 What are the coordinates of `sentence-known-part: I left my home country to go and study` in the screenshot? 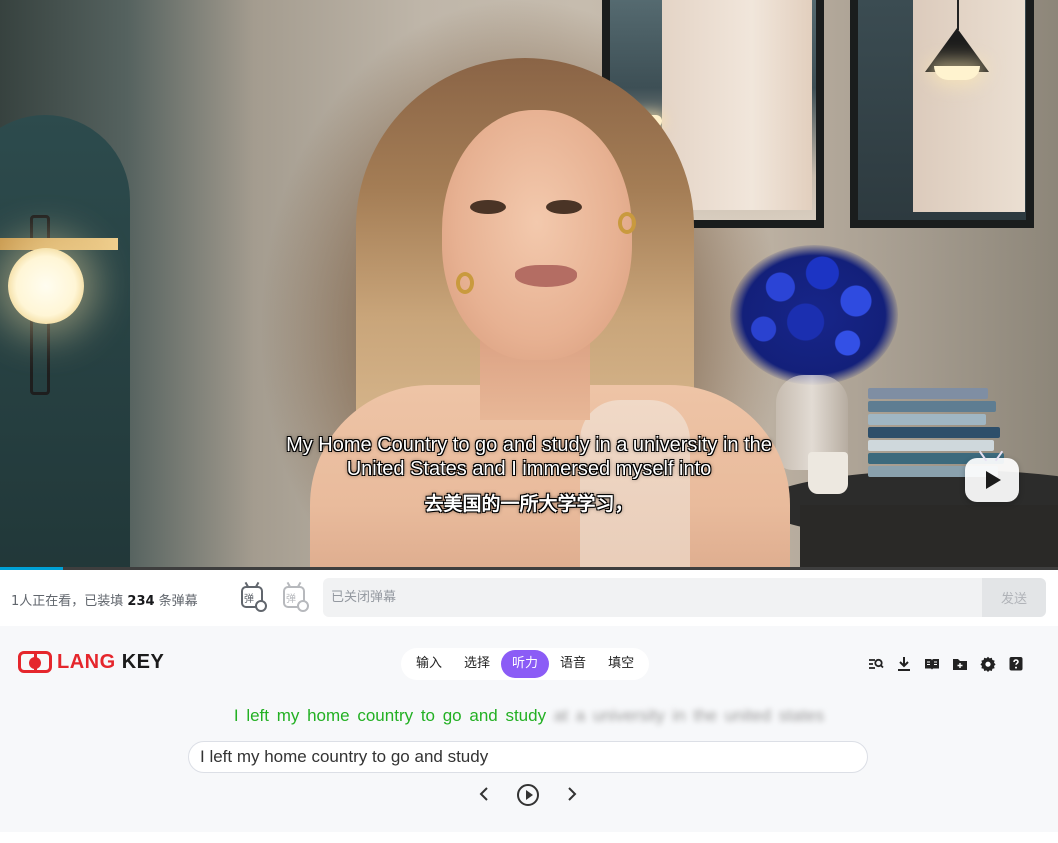 It's located at (390, 715).